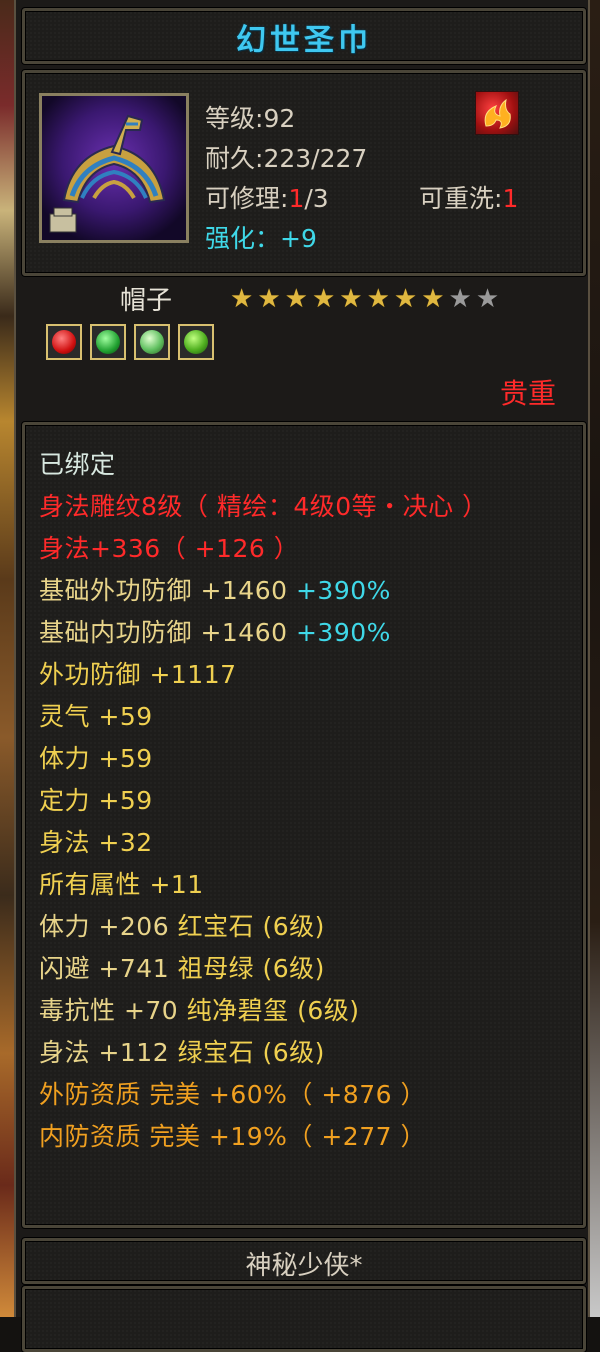  I want to click on headband-icon, so click(114, 168).